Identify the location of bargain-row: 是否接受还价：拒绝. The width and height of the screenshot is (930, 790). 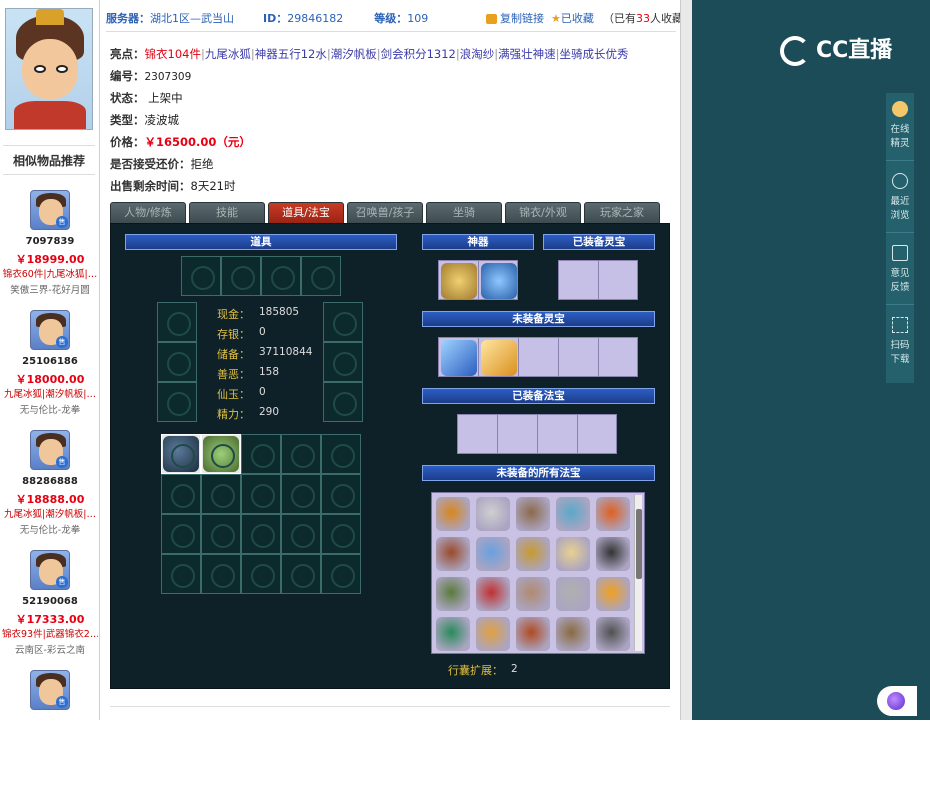
(162, 164).